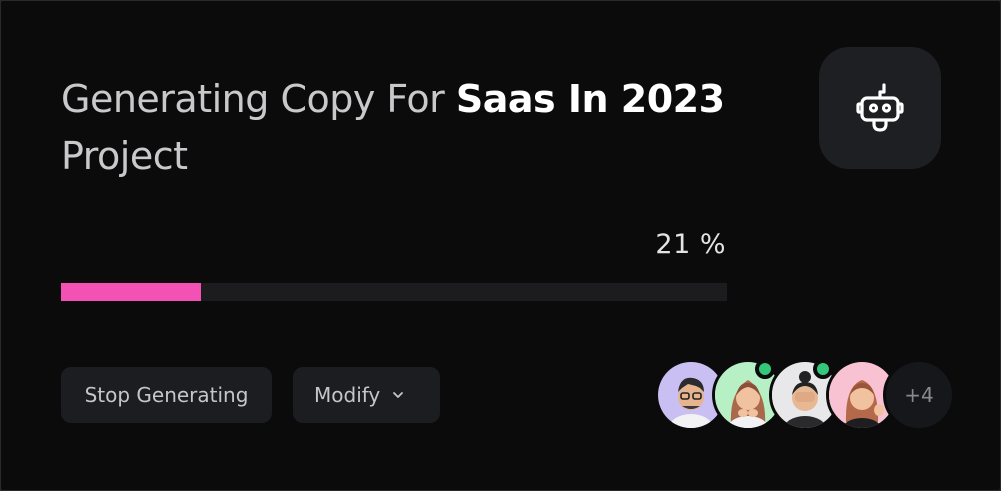 Image resolution: width=1001 pixels, height=491 pixels. Describe the element at coordinates (398, 395) in the screenshot. I see `chevron-down-icon` at that location.